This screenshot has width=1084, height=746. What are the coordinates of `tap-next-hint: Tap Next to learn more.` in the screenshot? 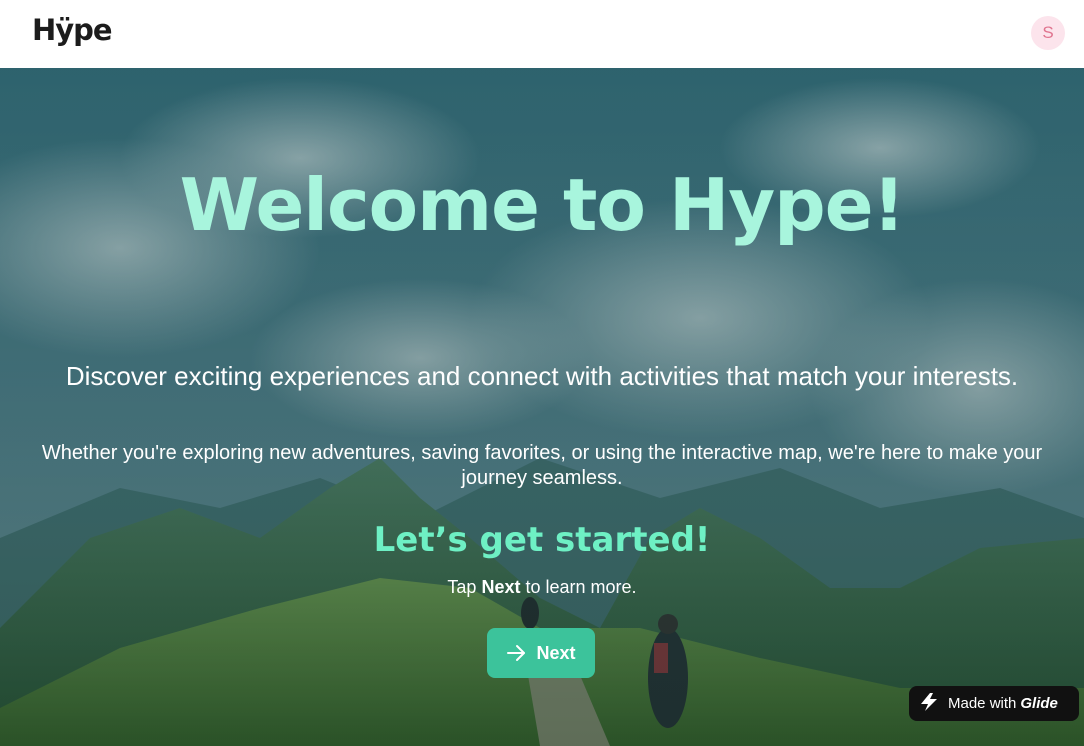 It's located at (542, 587).